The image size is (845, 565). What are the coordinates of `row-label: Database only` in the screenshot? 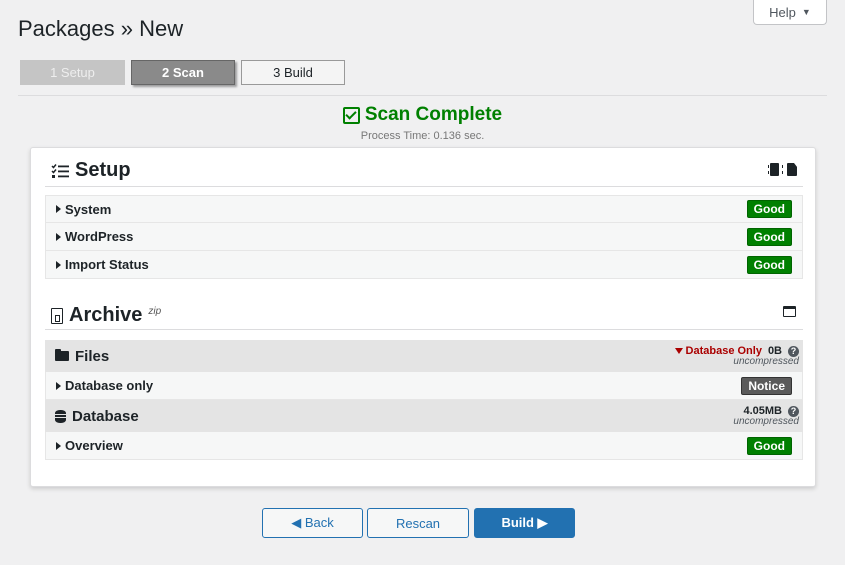 It's located at (109, 385).